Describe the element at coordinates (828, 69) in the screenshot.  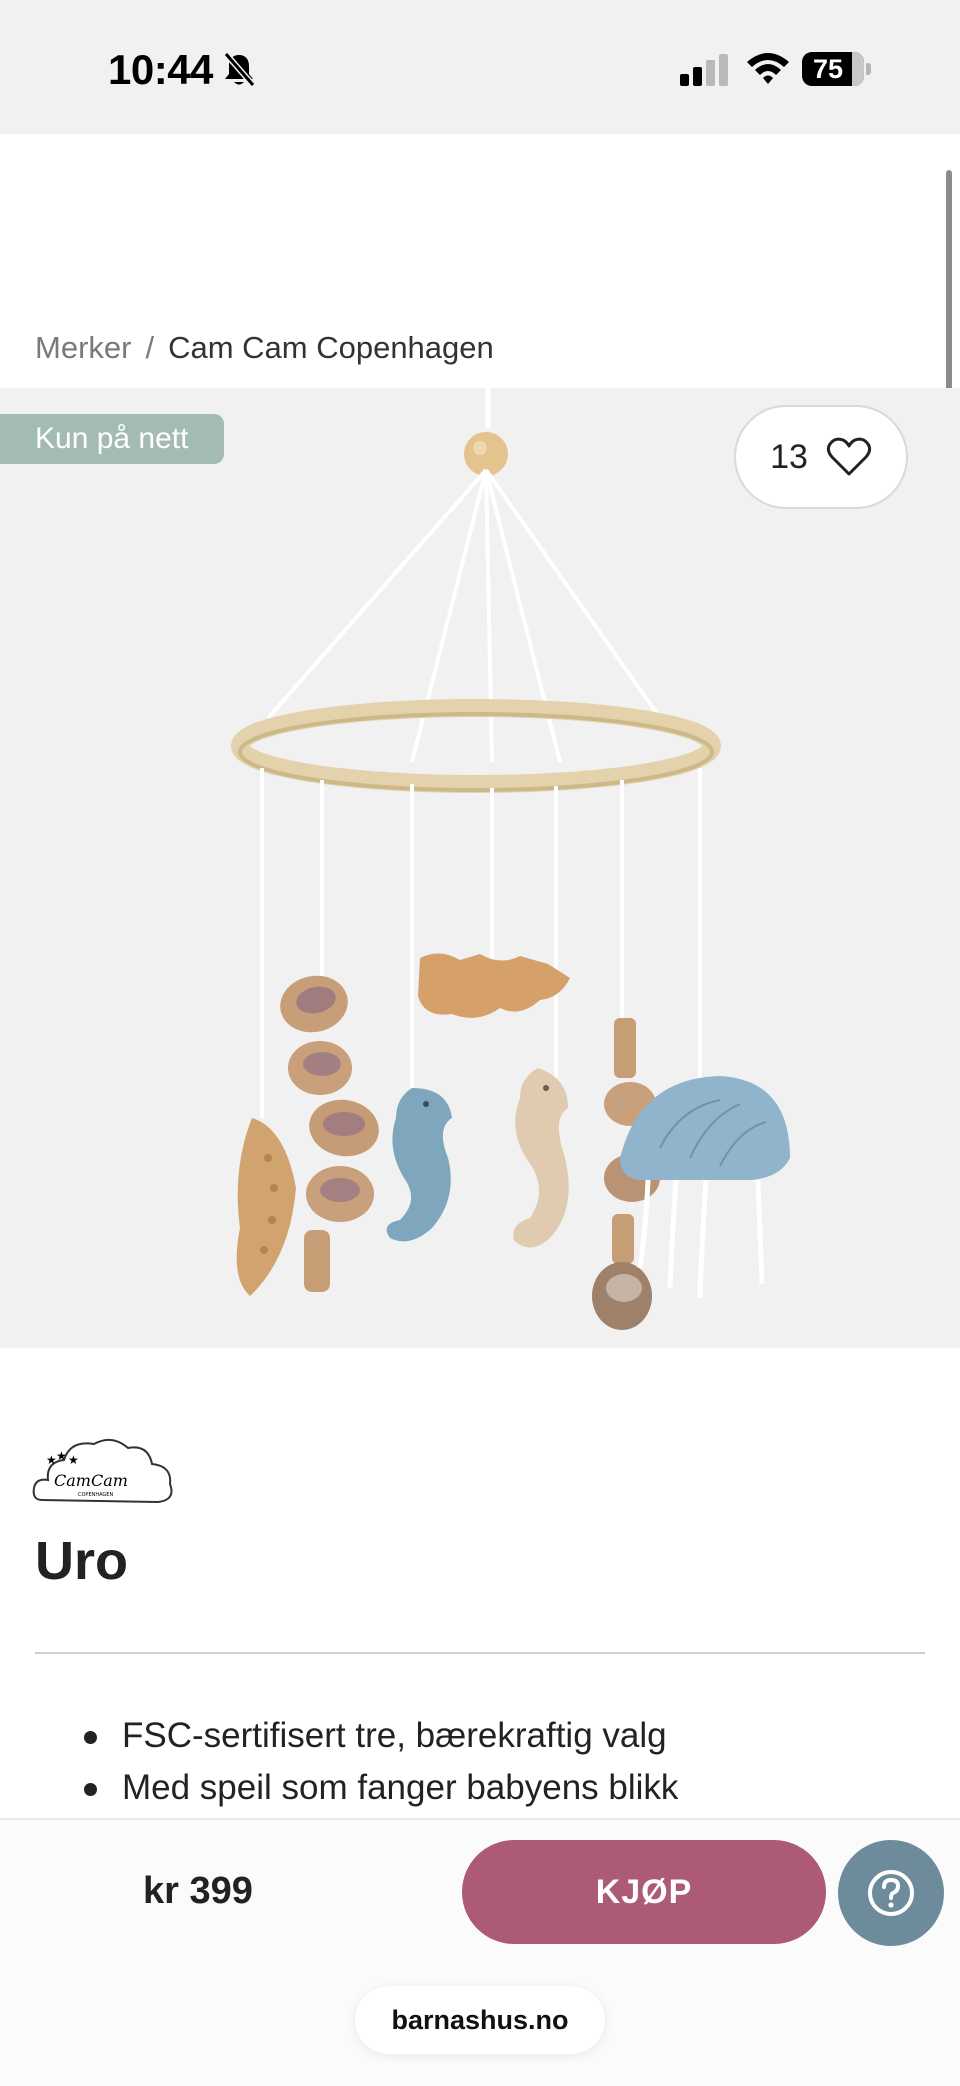
I see `battery-level: 75` at that location.